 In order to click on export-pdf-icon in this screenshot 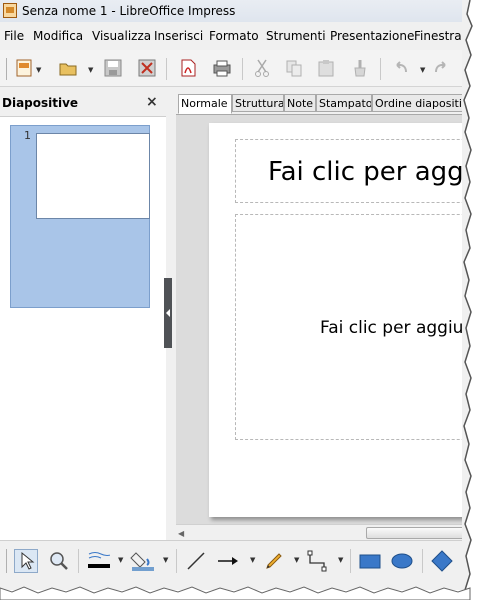, I will do `click(188, 68)`.